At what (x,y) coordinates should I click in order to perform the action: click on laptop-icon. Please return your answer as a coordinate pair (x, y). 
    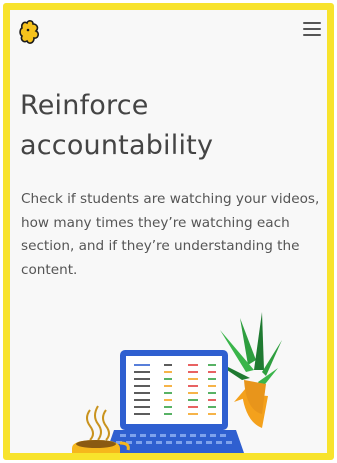
    Looking at the image, I should click on (175, 401).